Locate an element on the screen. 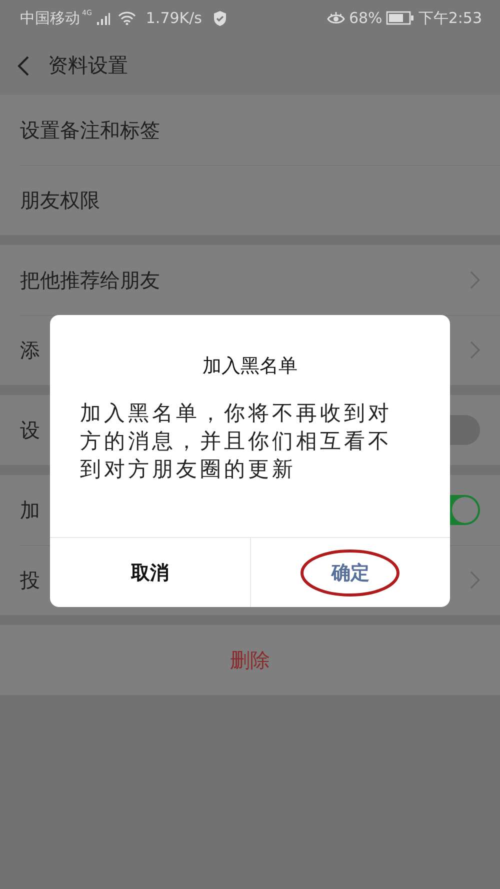  row-label: 添 is located at coordinates (30, 350).